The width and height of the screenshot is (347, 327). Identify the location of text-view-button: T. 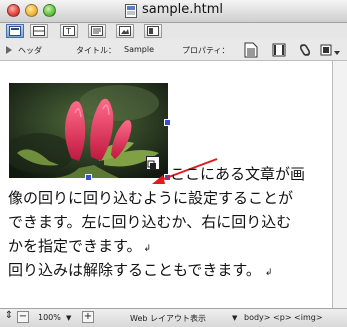
(69, 31).